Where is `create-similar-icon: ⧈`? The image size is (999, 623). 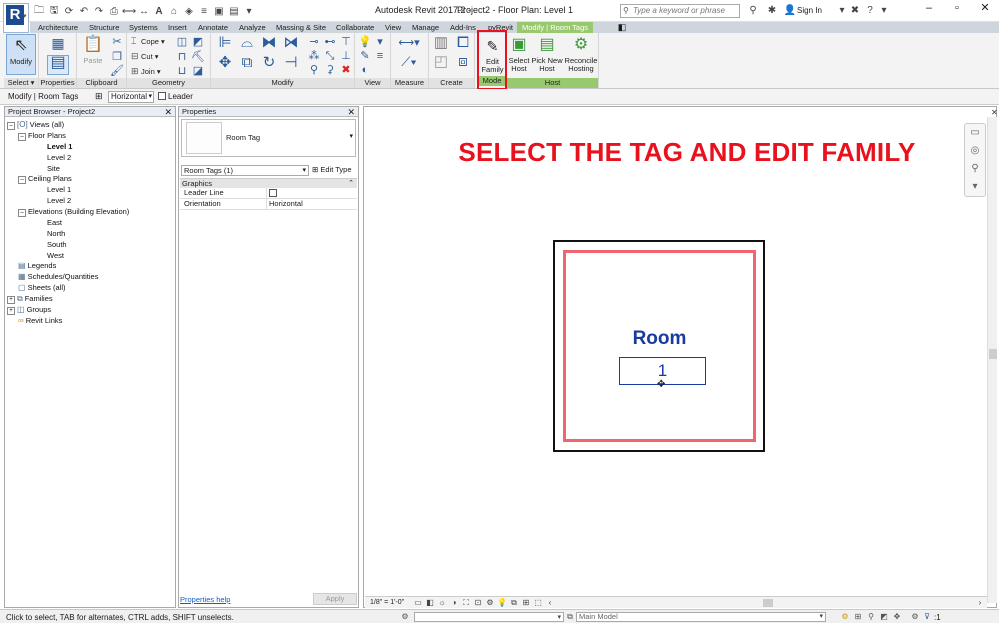
create-similar-icon: ⧈ is located at coordinates (463, 63).